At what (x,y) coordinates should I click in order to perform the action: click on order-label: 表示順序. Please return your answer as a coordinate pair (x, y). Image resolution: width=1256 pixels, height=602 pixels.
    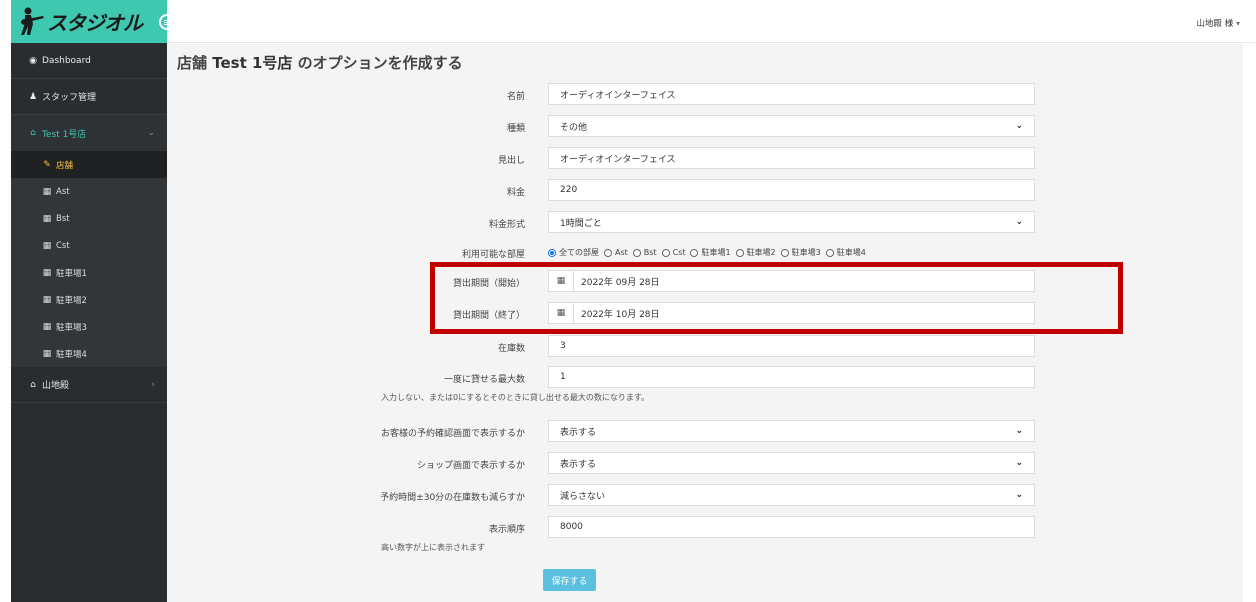
    Looking at the image, I should click on (506, 530).